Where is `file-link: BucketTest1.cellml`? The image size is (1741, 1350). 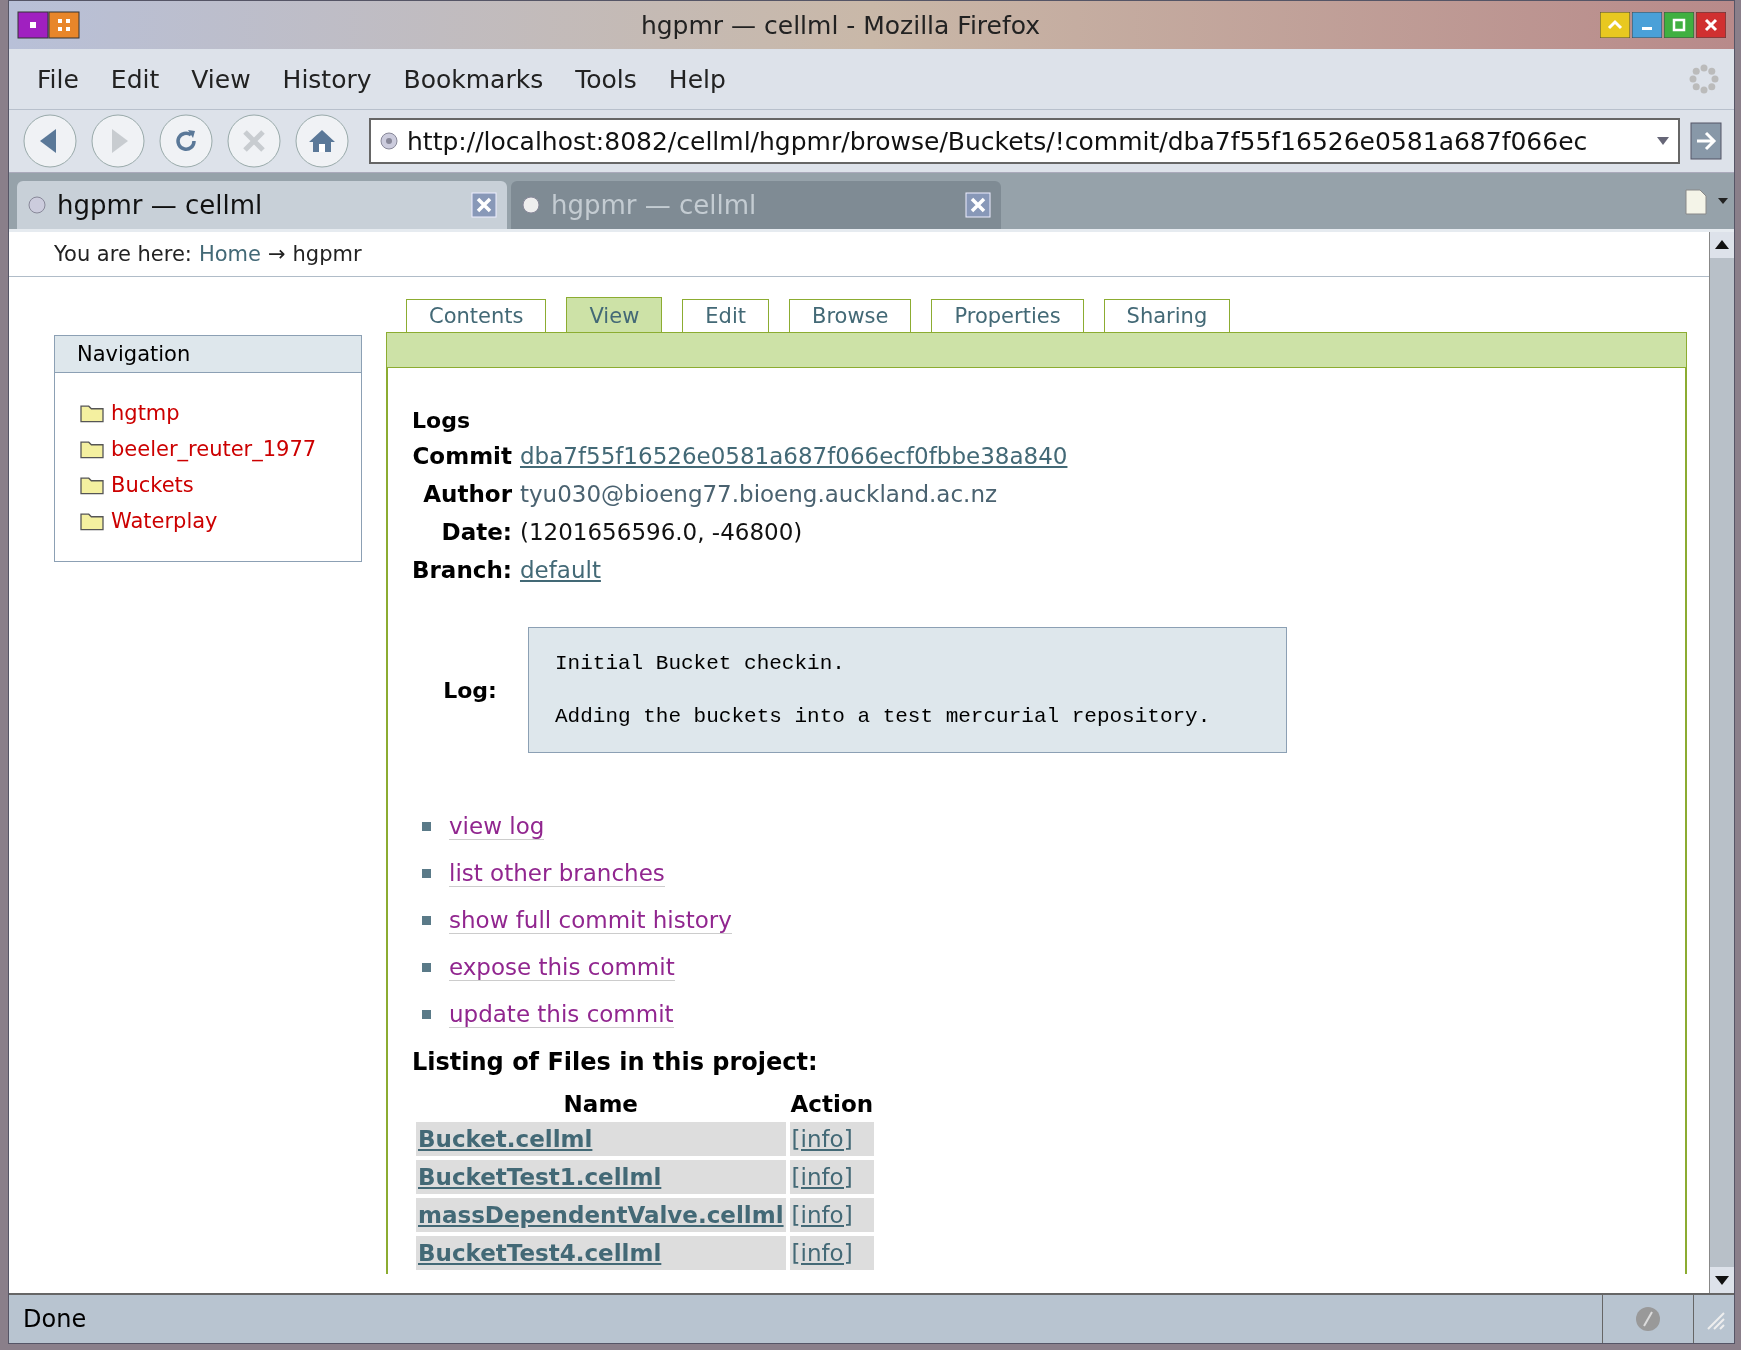 file-link: BucketTest1.cellml is located at coordinates (540, 1177).